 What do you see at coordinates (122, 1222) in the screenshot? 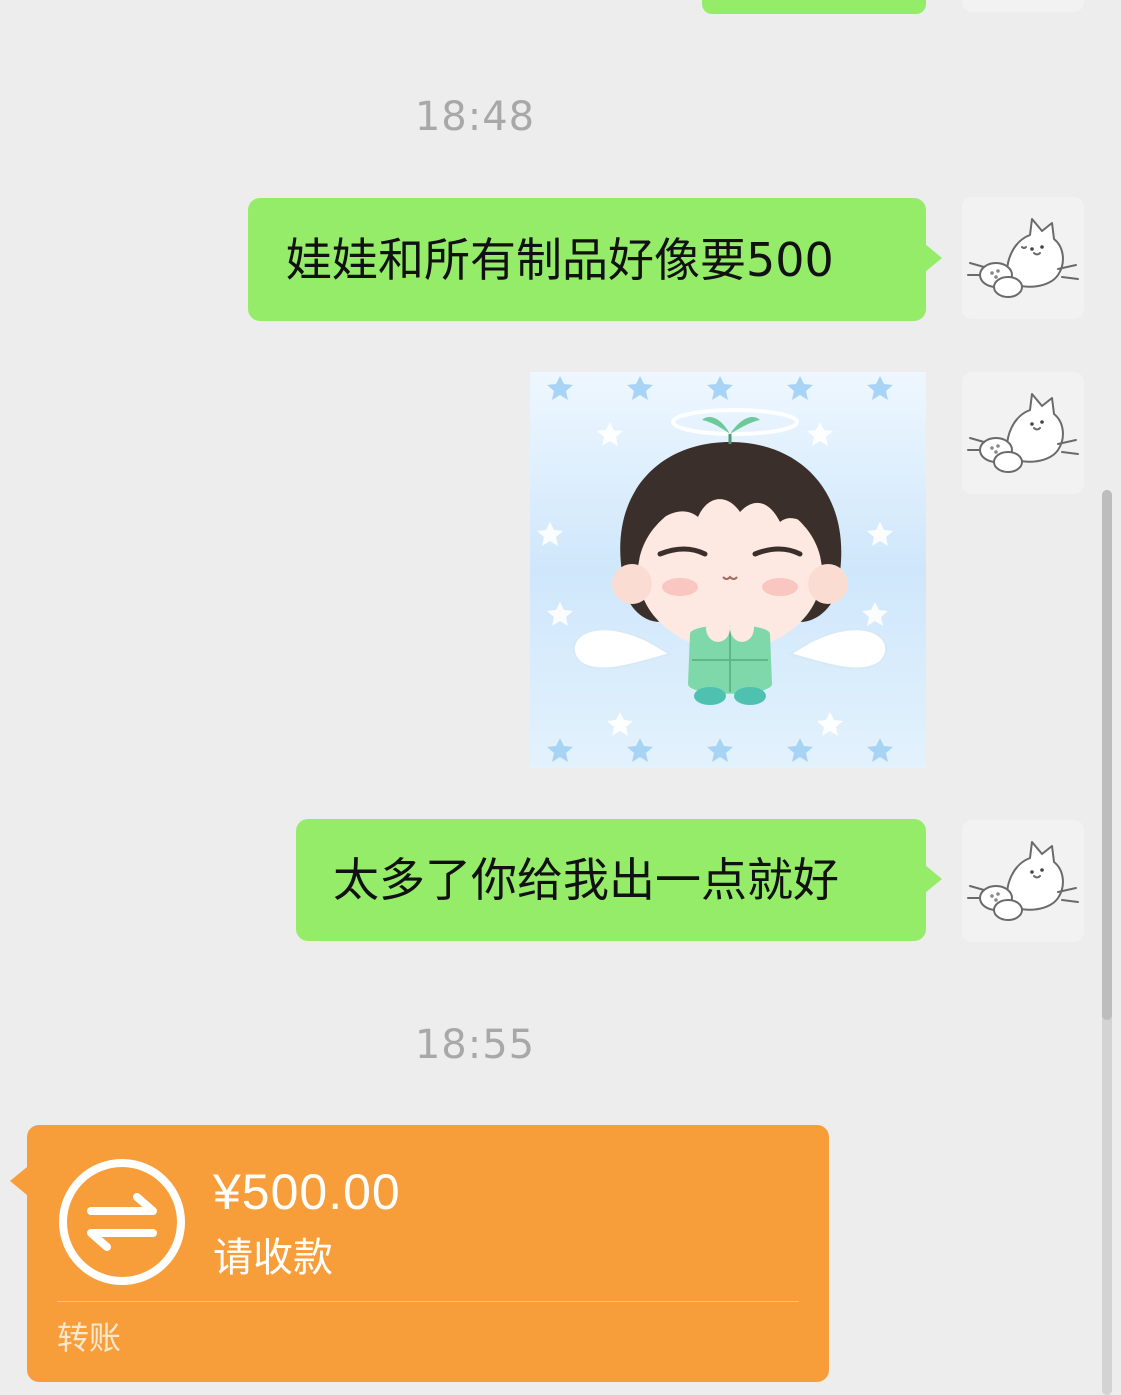
I see `transfer-arrows-icon` at bounding box center [122, 1222].